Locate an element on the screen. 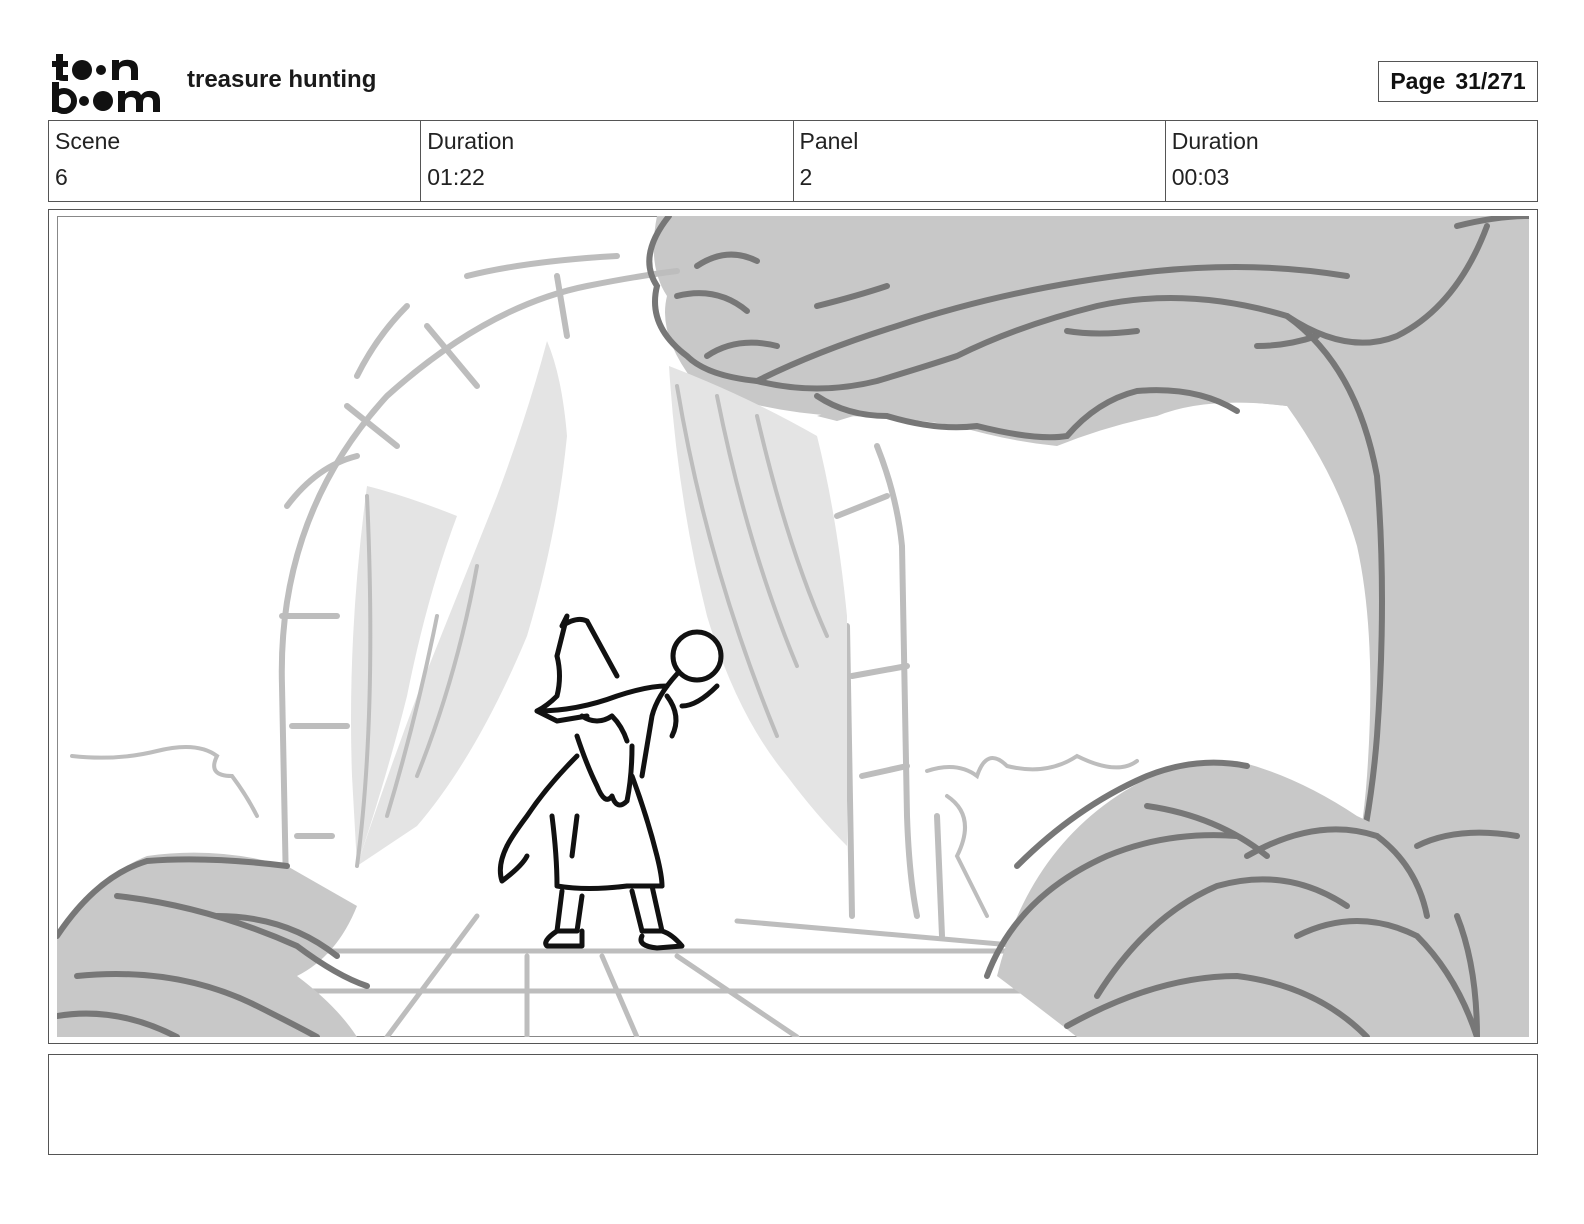 The height and width of the screenshot is (1224, 1584). panel-label: Panel is located at coordinates (829, 141).